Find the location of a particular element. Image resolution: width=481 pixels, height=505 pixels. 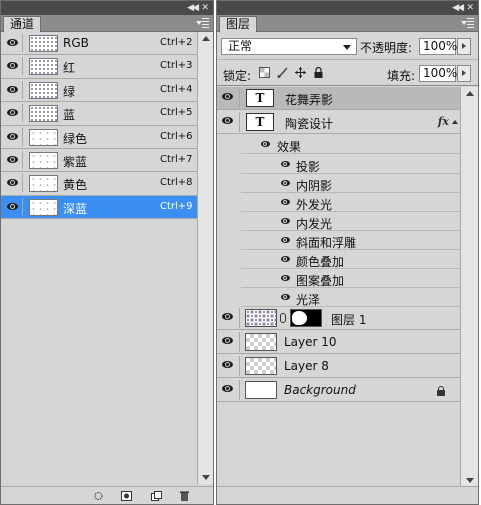

layer-row-text-1: T 花舞弄影 is located at coordinates (339, 98).